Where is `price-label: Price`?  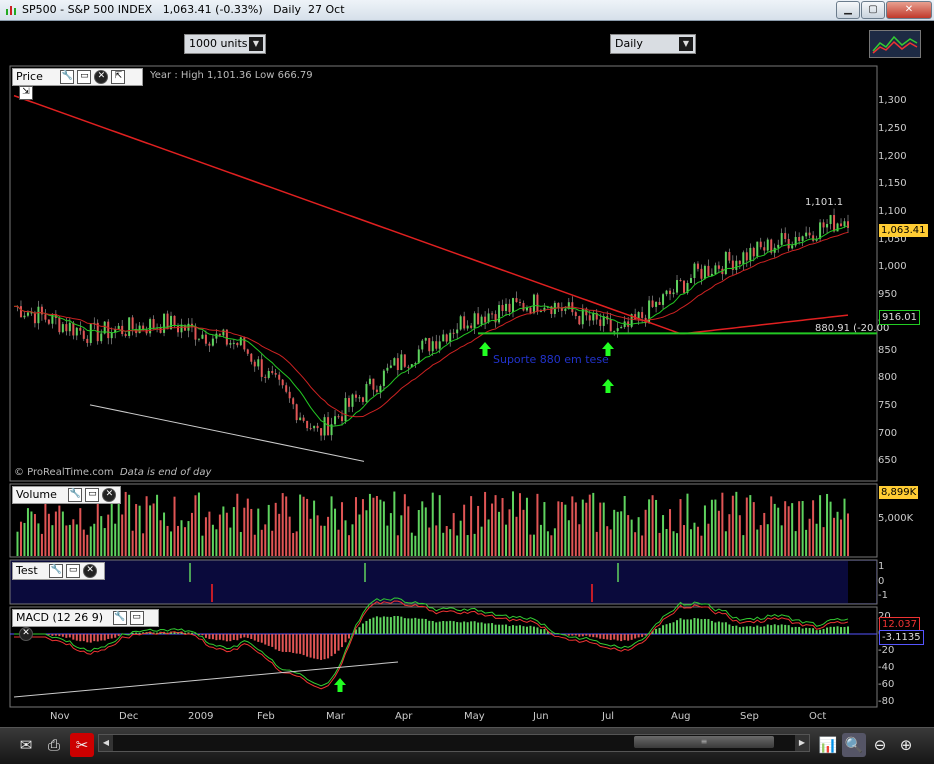 price-label: Price is located at coordinates (29, 76).